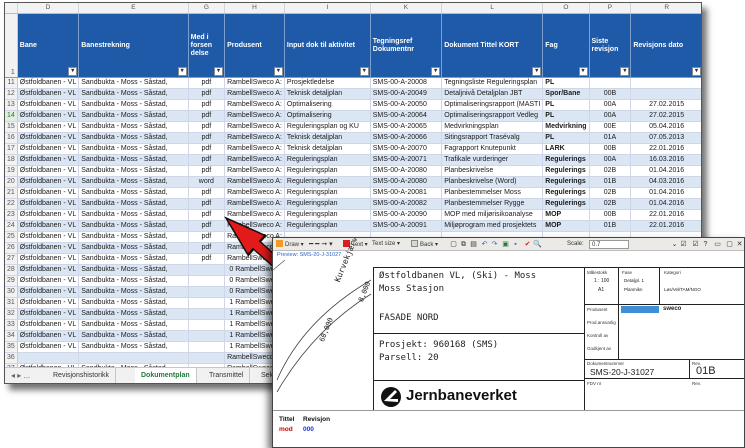 The width and height of the screenshot is (745, 448). Describe the element at coordinates (492, 149) in the screenshot. I see `table-cell: Fagrapport Knutepunkt` at that location.